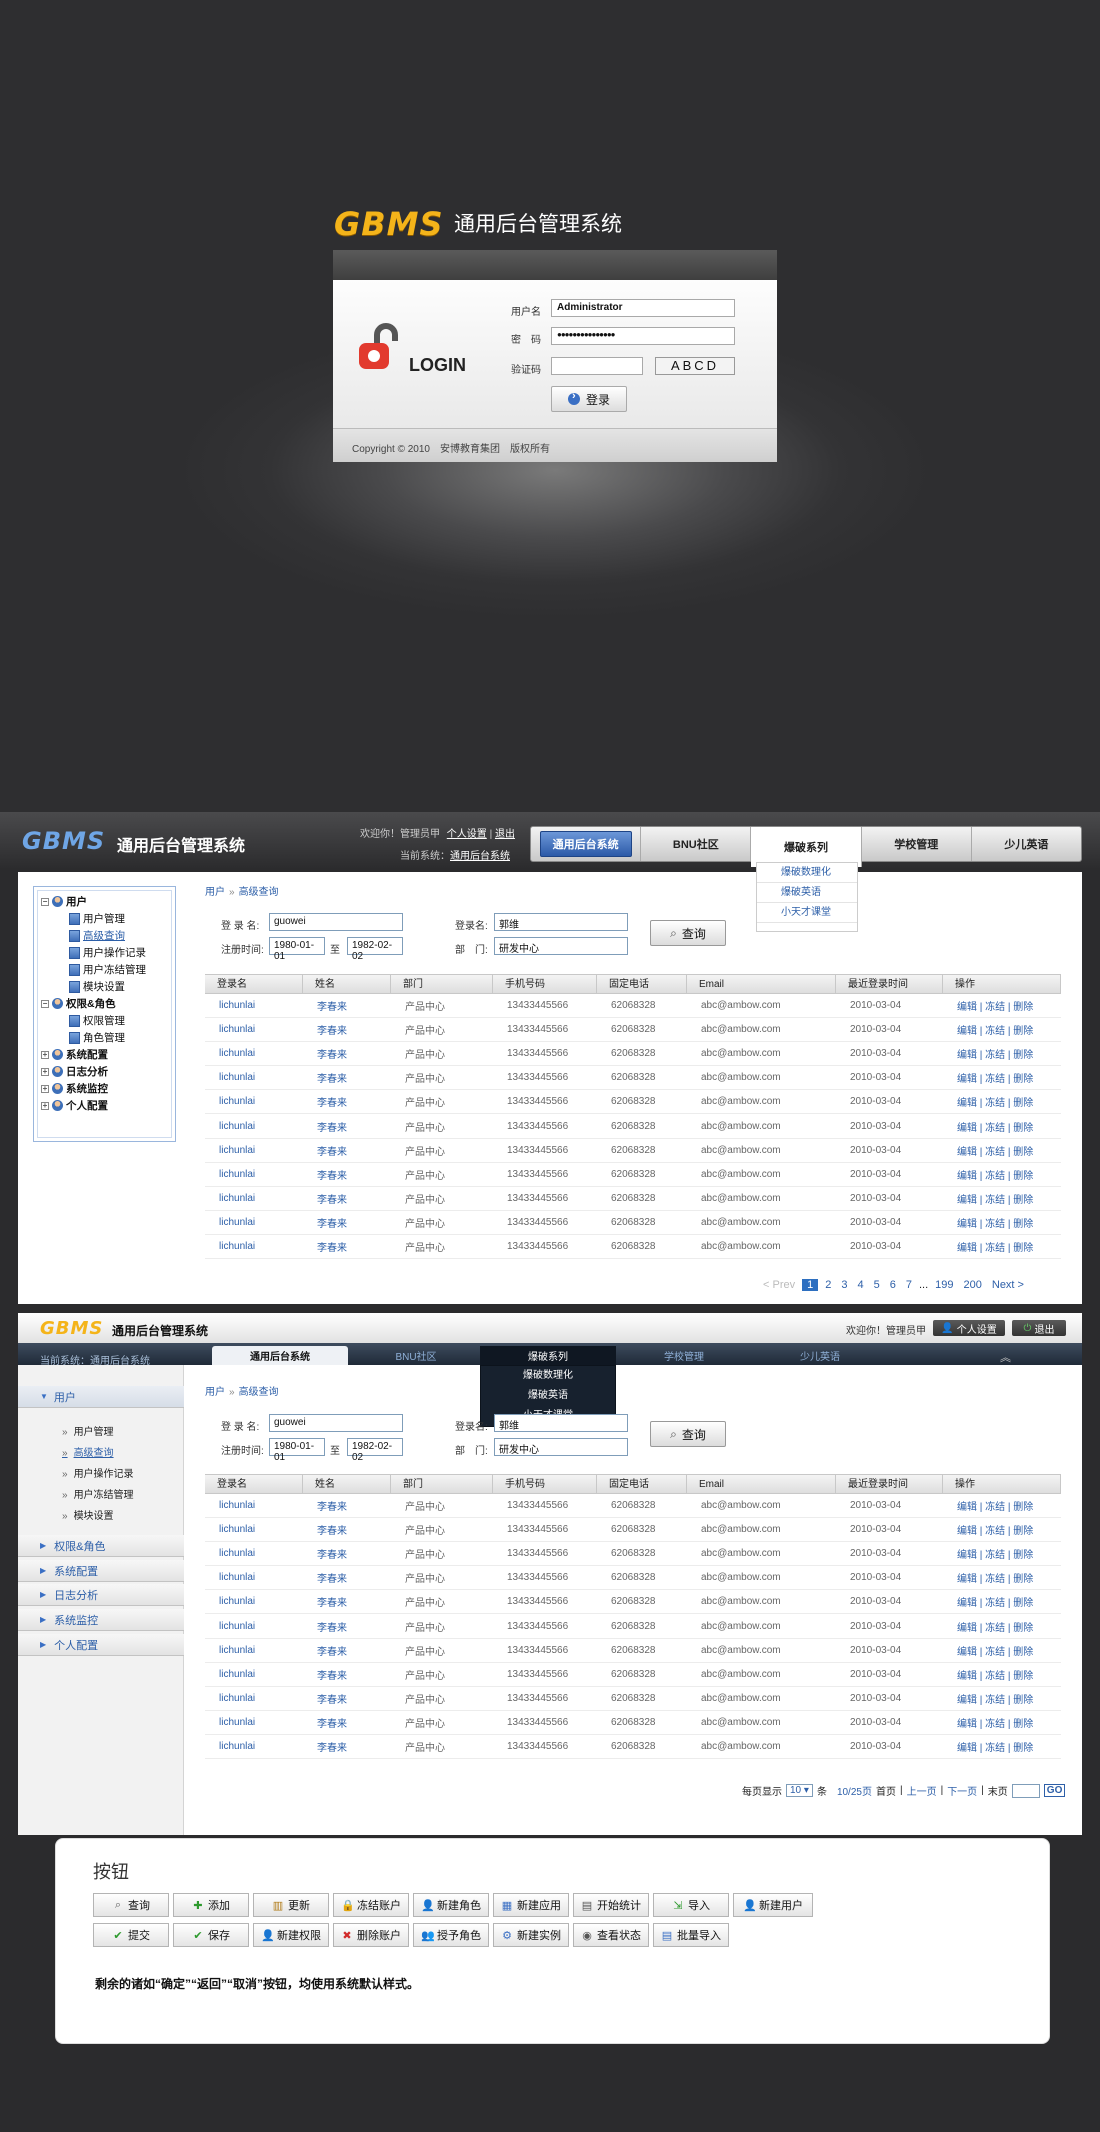  I want to click on name-input: 郭维, so click(561, 1423).